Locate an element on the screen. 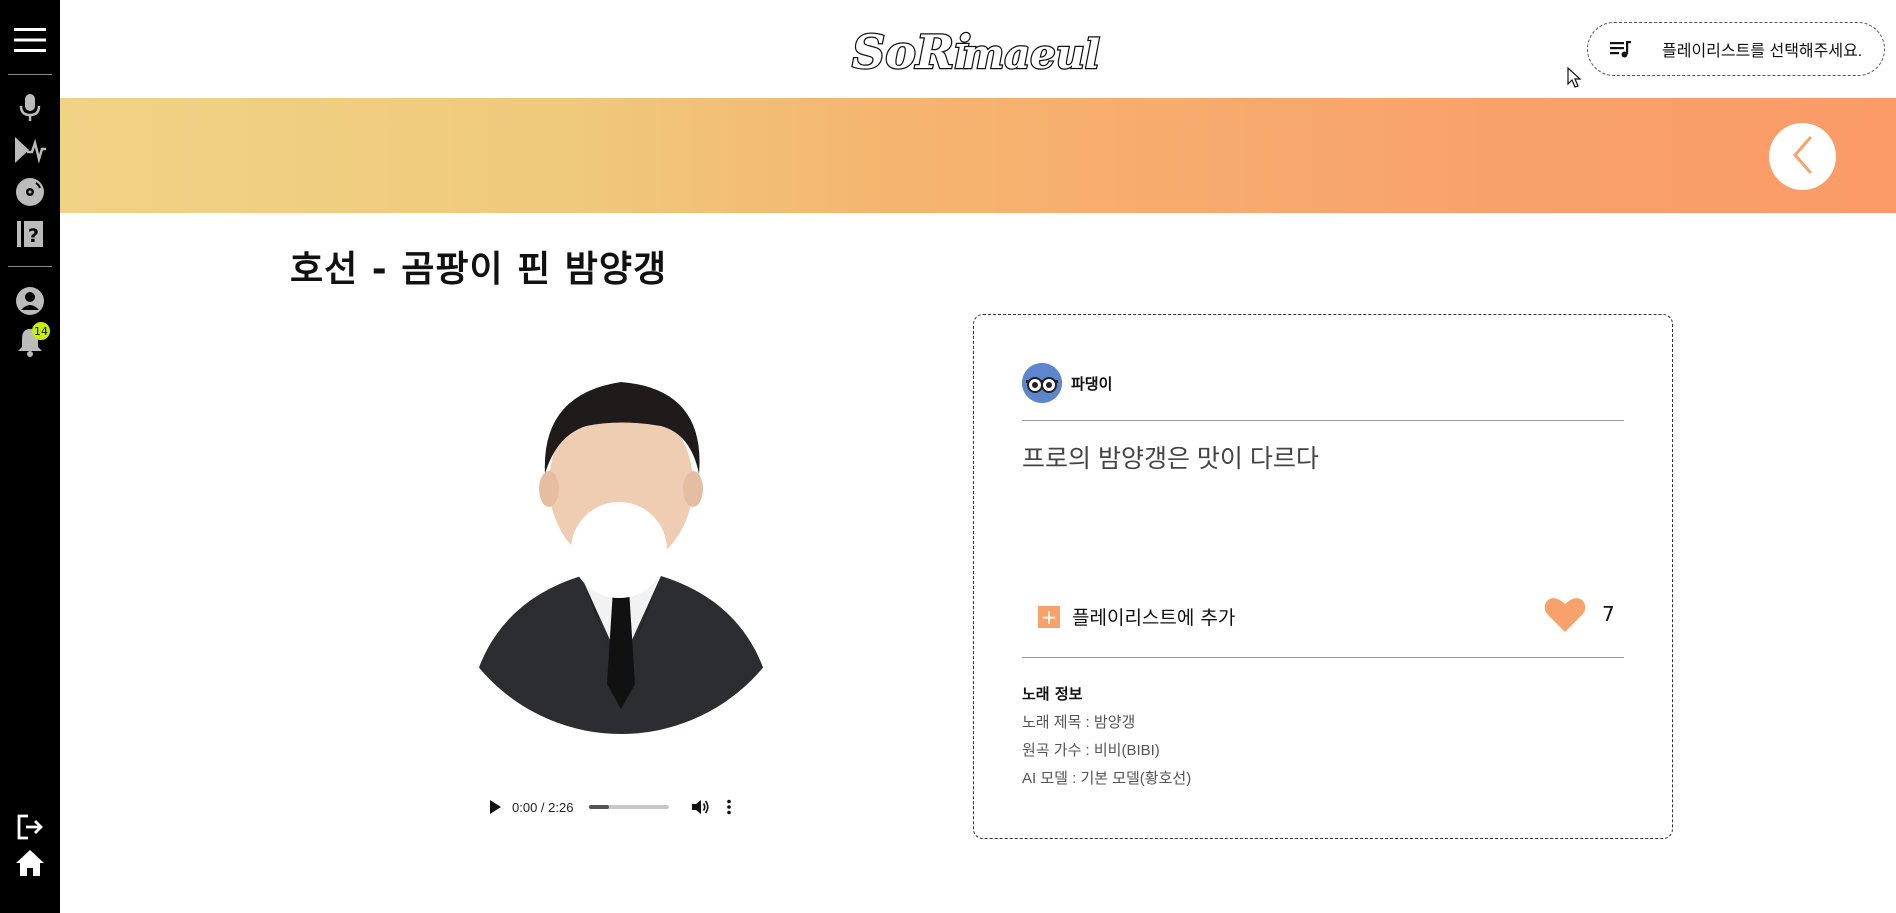 The height and width of the screenshot is (913, 1896). chevron-left-icon is located at coordinates (1803, 157).